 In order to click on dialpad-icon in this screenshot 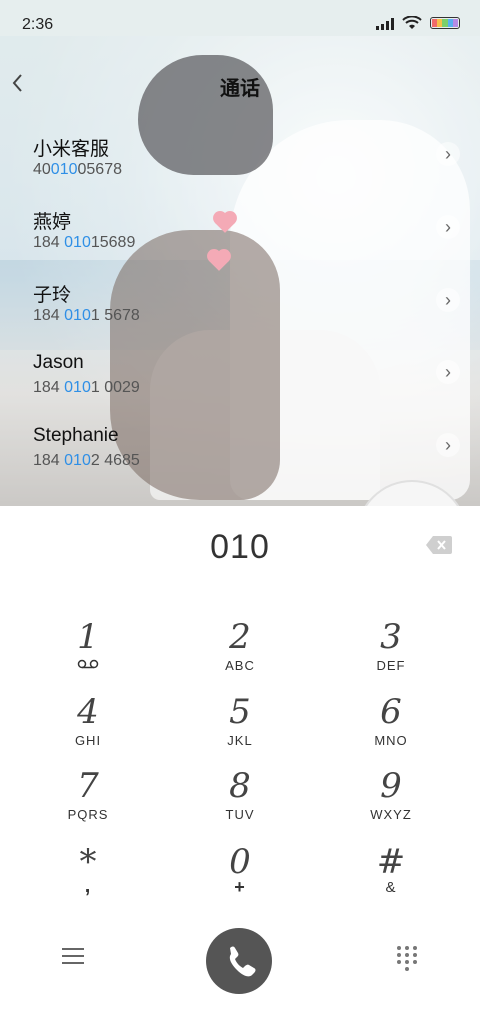, I will do `click(407, 958)`.